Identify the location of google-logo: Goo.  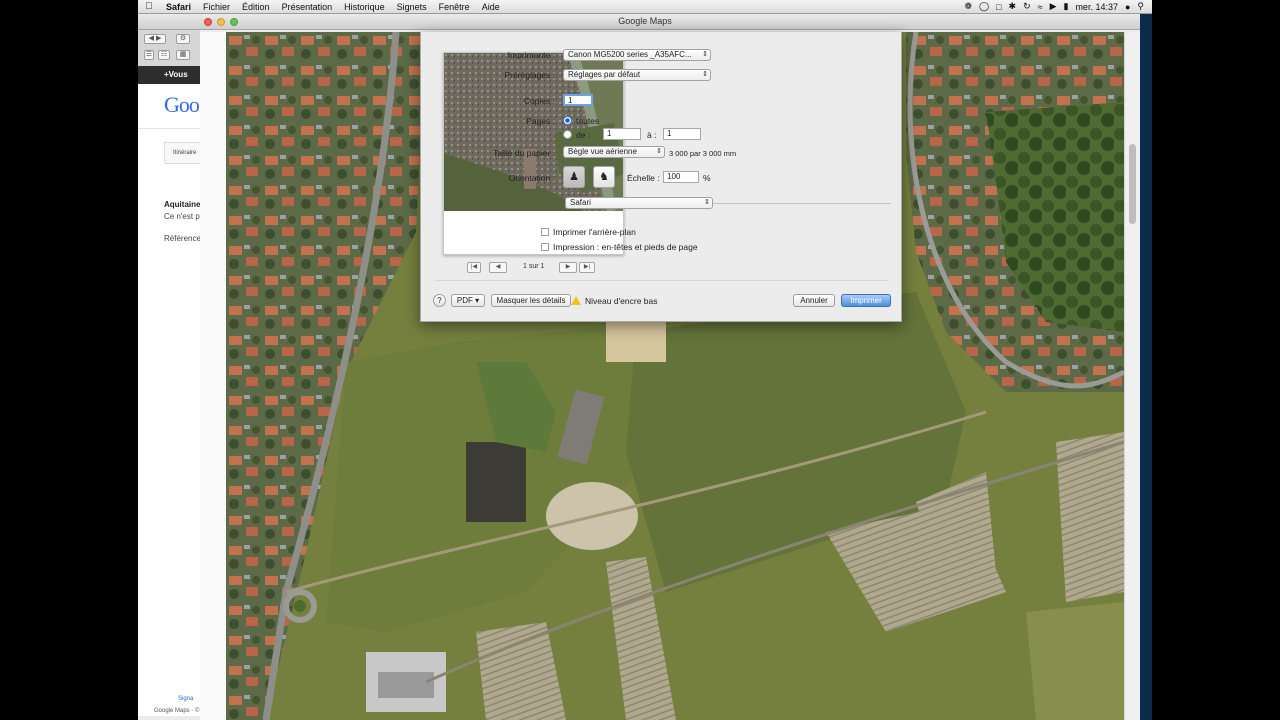
(182, 105).